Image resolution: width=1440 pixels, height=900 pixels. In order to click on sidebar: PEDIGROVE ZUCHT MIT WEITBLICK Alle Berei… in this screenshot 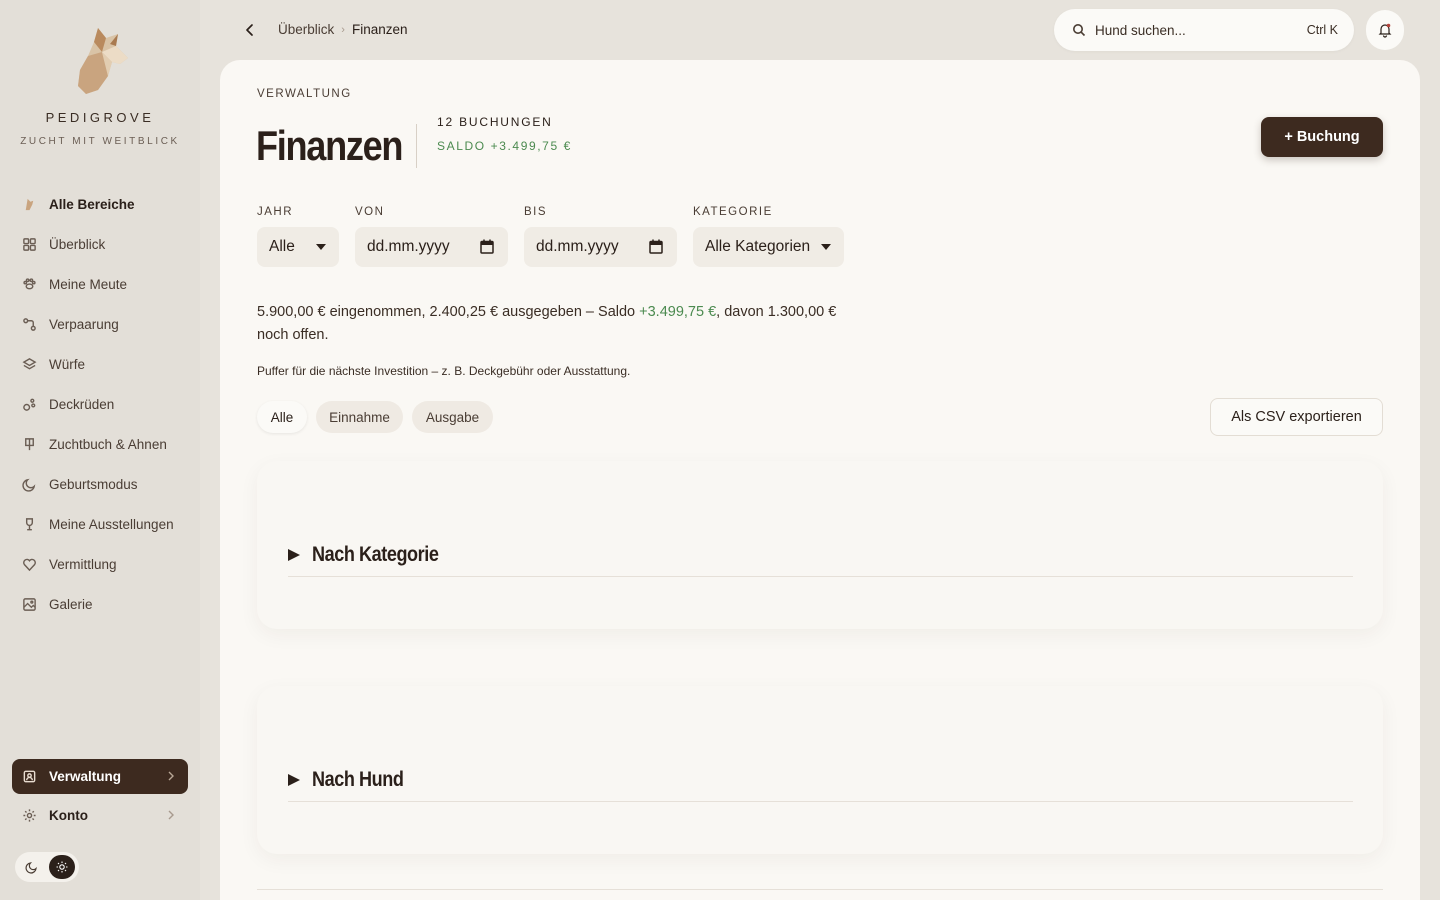, I will do `click(100, 450)`.